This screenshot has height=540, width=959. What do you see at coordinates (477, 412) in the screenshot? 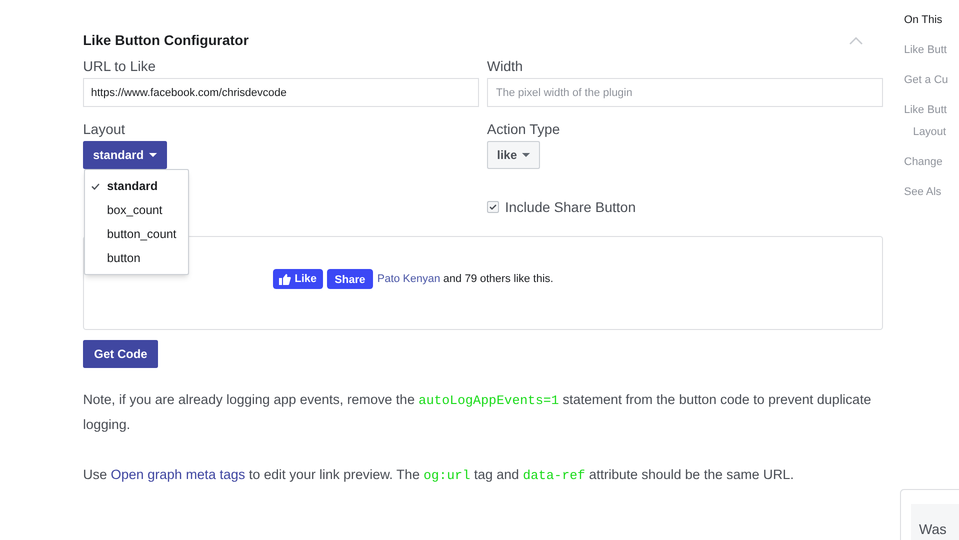
I see `paragraph: Note, if you are already logging app events, remove the autoLogAppEvents=1 statement from the button code to prevent duplicate logging.` at bounding box center [477, 412].